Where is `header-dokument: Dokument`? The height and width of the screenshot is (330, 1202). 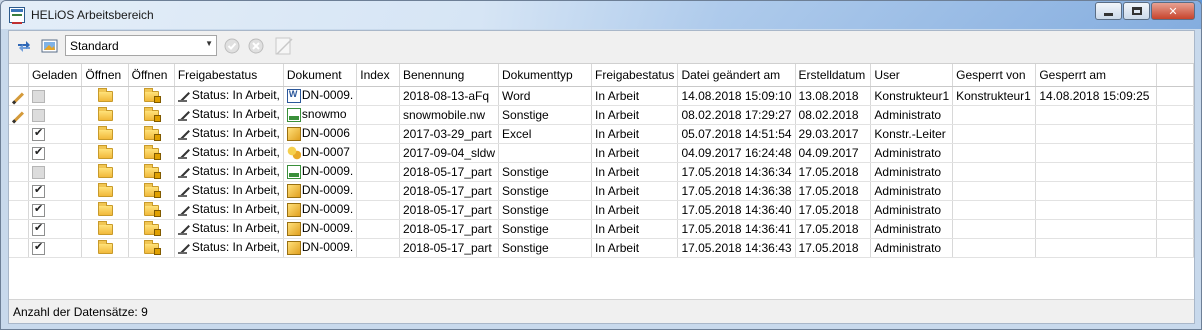
header-dokument: Dokument is located at coordinates (320, 75).